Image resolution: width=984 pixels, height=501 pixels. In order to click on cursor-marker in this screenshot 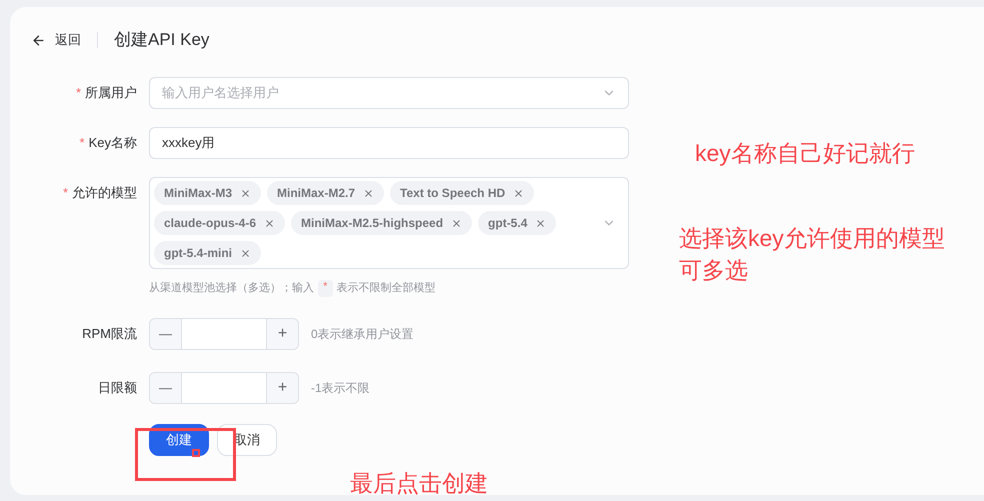, I will do `click(196, 453)`.